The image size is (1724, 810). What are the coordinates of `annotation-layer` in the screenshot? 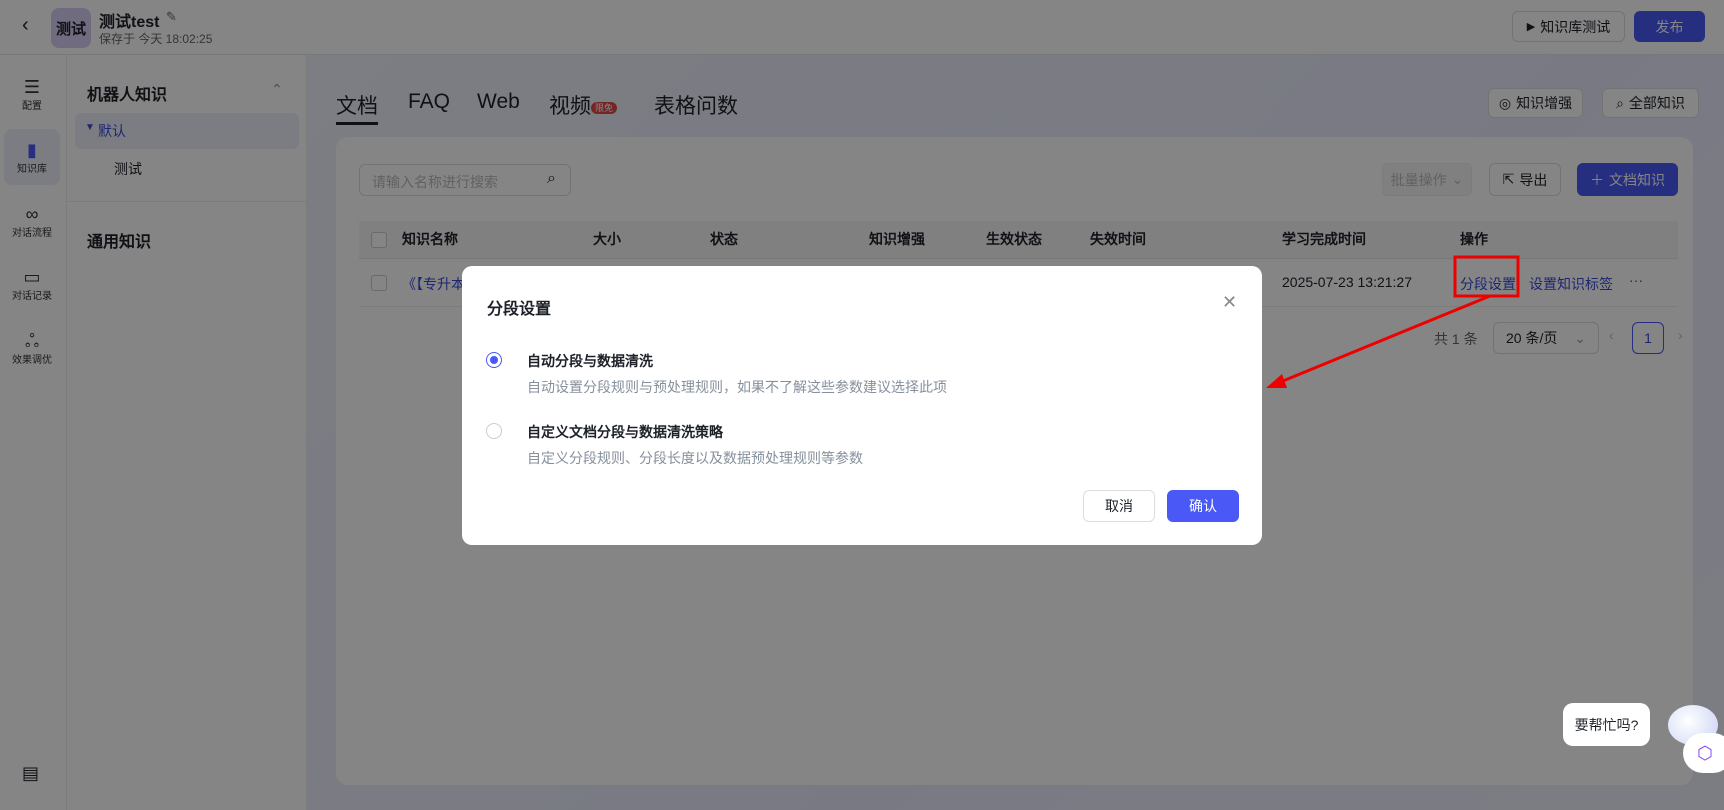 It's located at (1393, 321).